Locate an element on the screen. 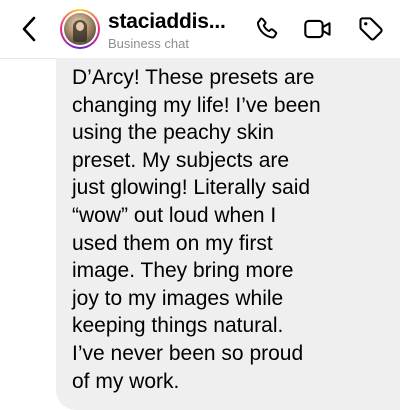  label-button is located at coordinates (371, 29).